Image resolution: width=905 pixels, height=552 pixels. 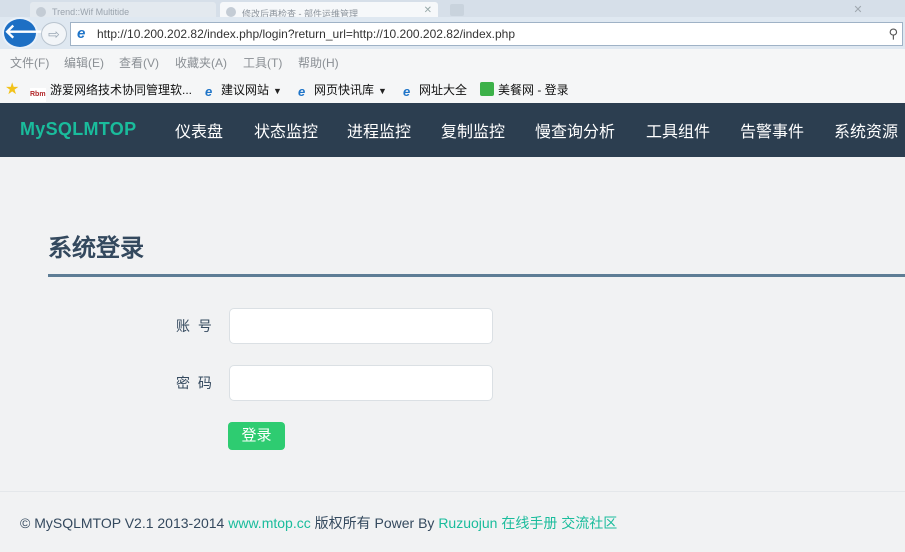 I want to click on search-icon: ⚲, so click(x=893, y=34).